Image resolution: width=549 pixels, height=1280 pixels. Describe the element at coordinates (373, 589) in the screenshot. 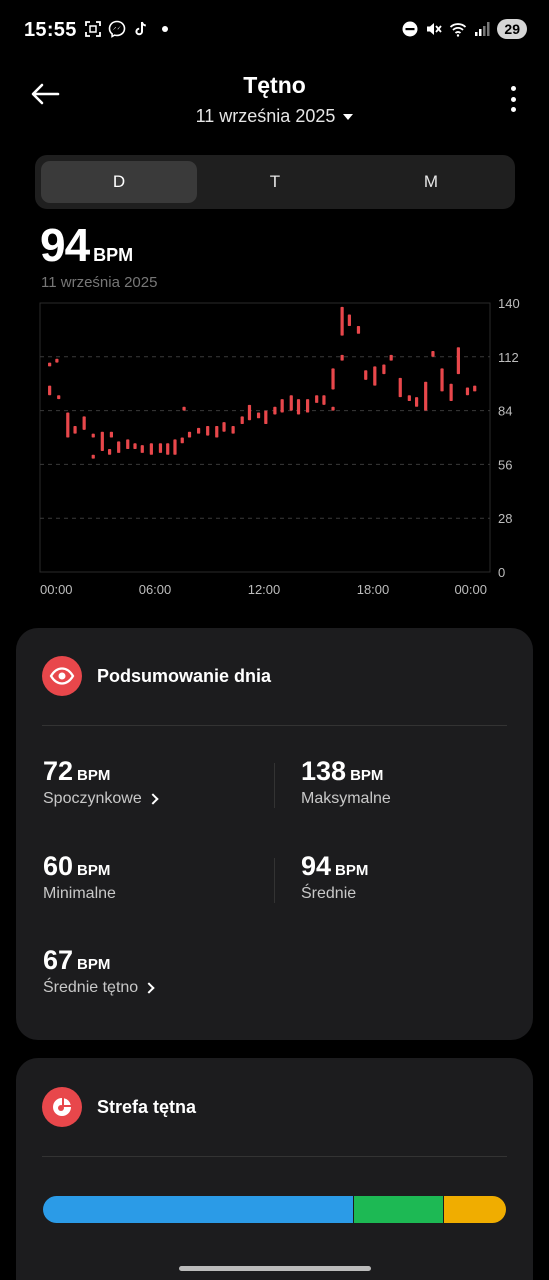

I see `x-tick-label: 18:00` at that location.